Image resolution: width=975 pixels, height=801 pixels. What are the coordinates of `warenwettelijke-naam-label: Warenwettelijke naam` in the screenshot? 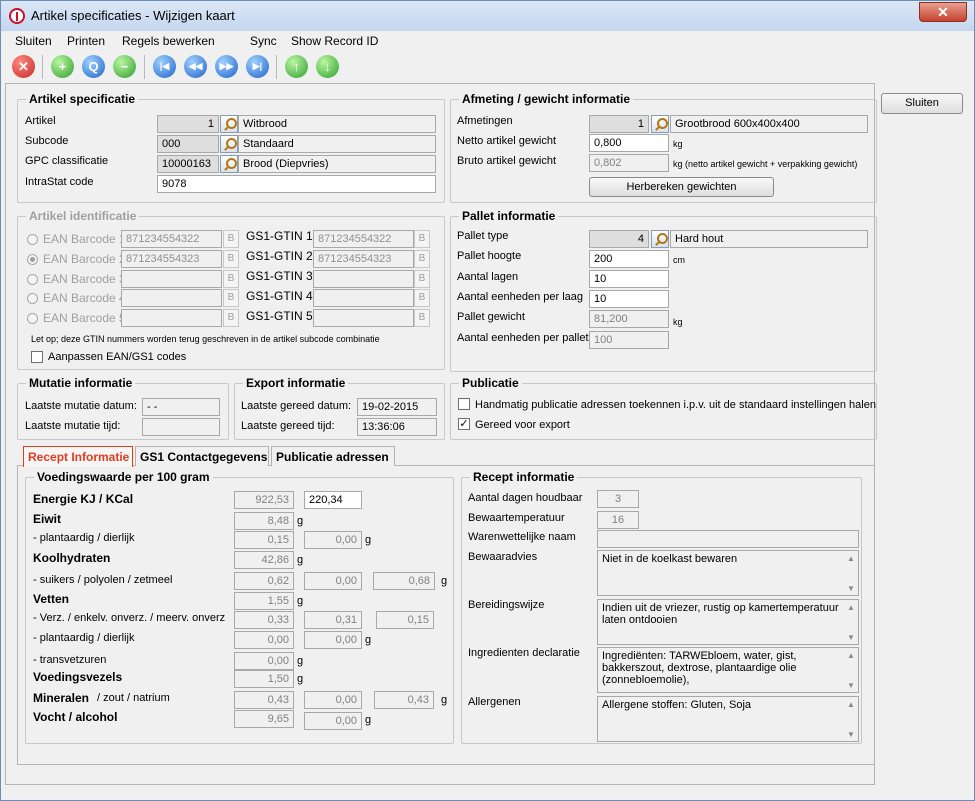 It's located at (522, 537).